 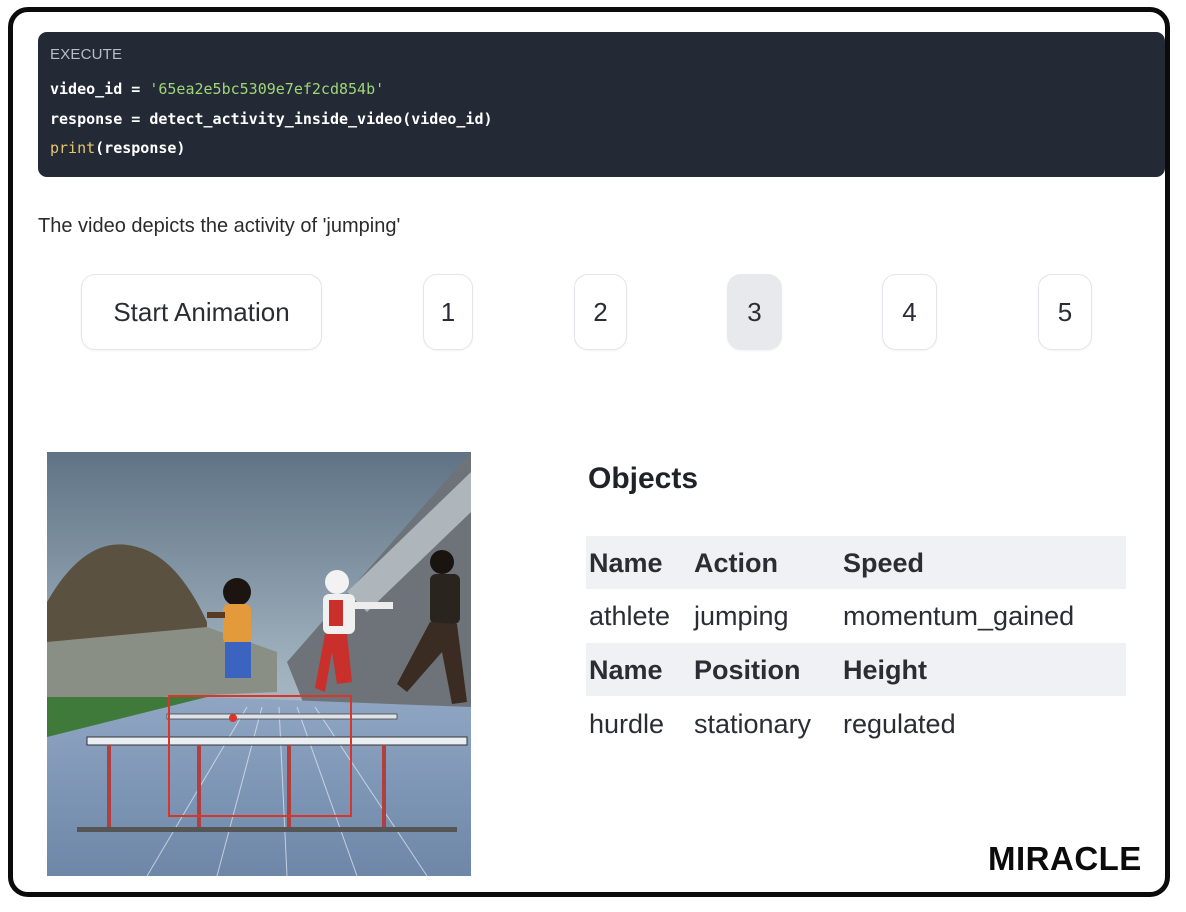 What do you see at coordinates (741, 616) in the screenshot?
I see `cell-action: jumping` at bounding box center [741, 616].